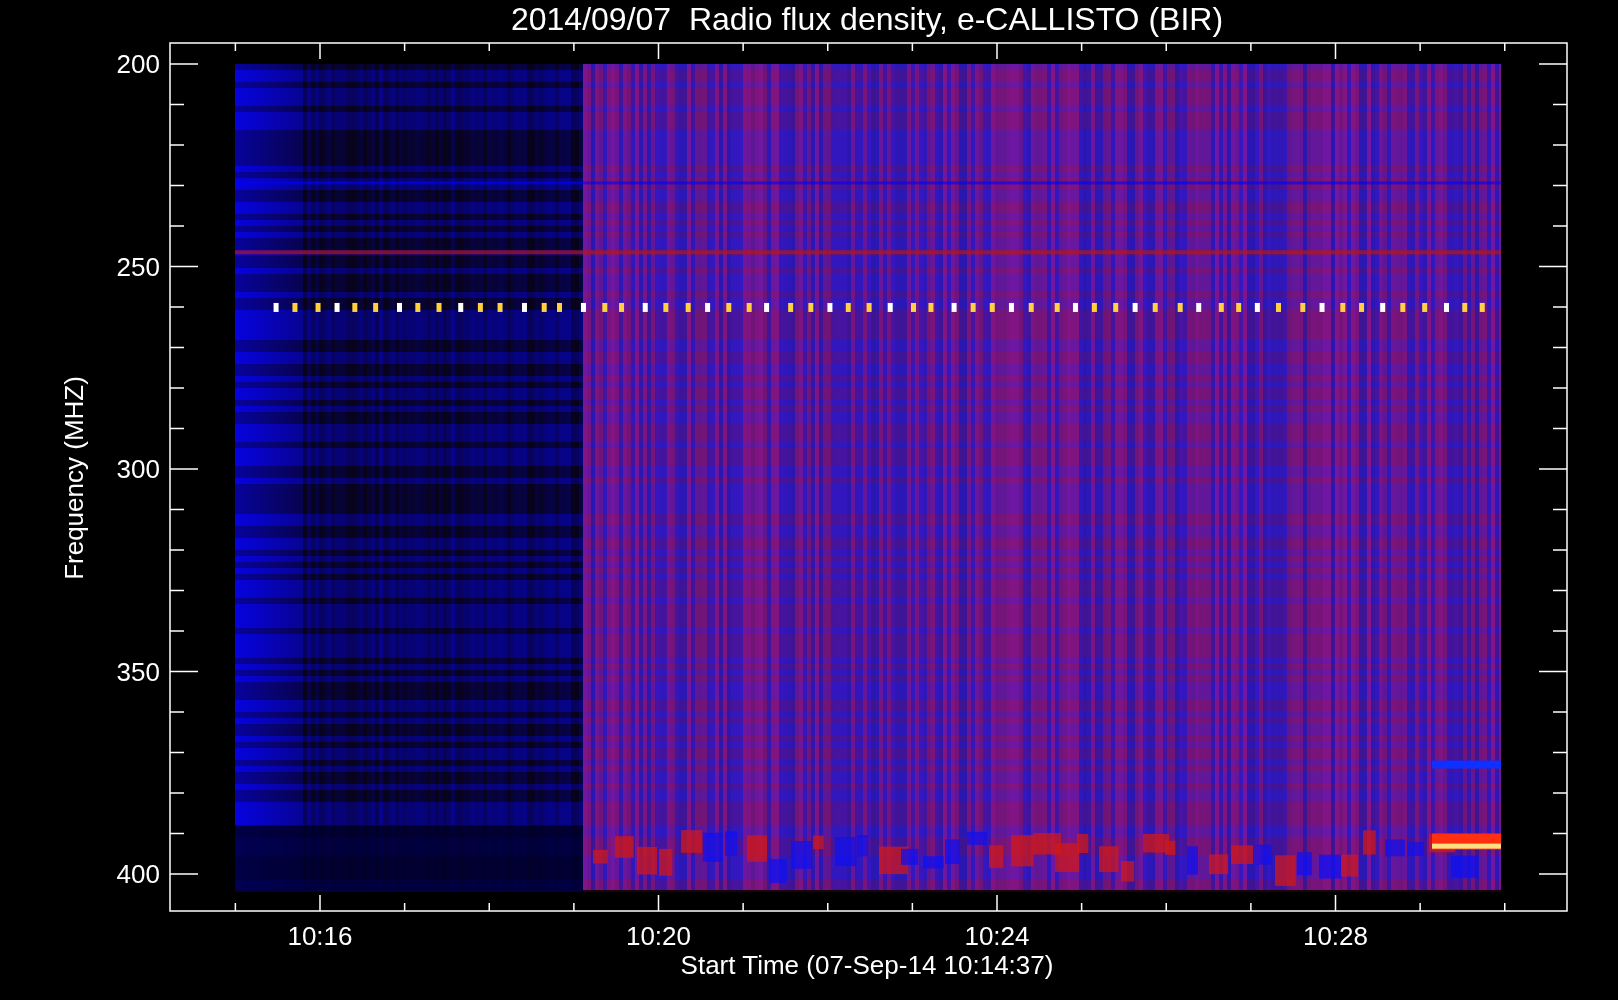  Describe the element at coordinates (74, 478) in the screenshot. I see `axis-label: Frequency (MHZ)` at that location.